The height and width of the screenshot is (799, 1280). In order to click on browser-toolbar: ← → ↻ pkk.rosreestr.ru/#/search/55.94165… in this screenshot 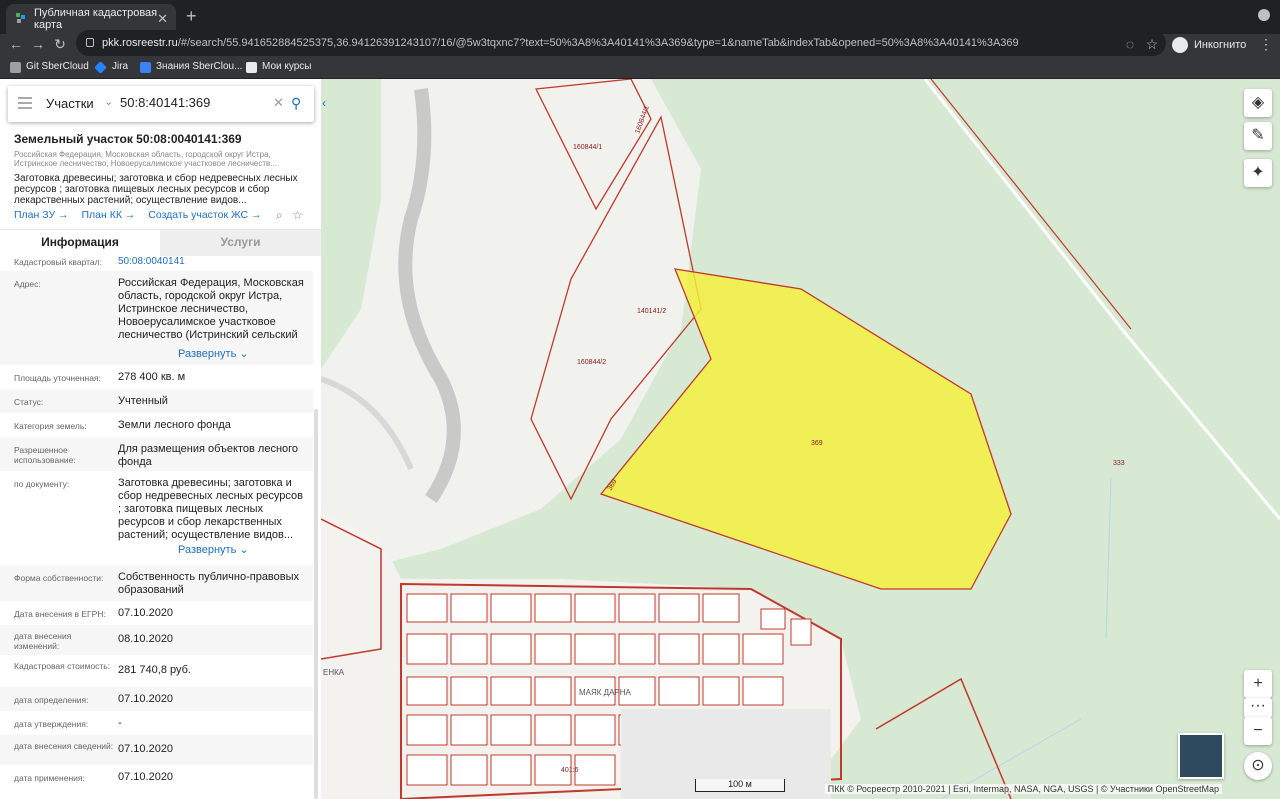, I will do `click(640, 43)`.